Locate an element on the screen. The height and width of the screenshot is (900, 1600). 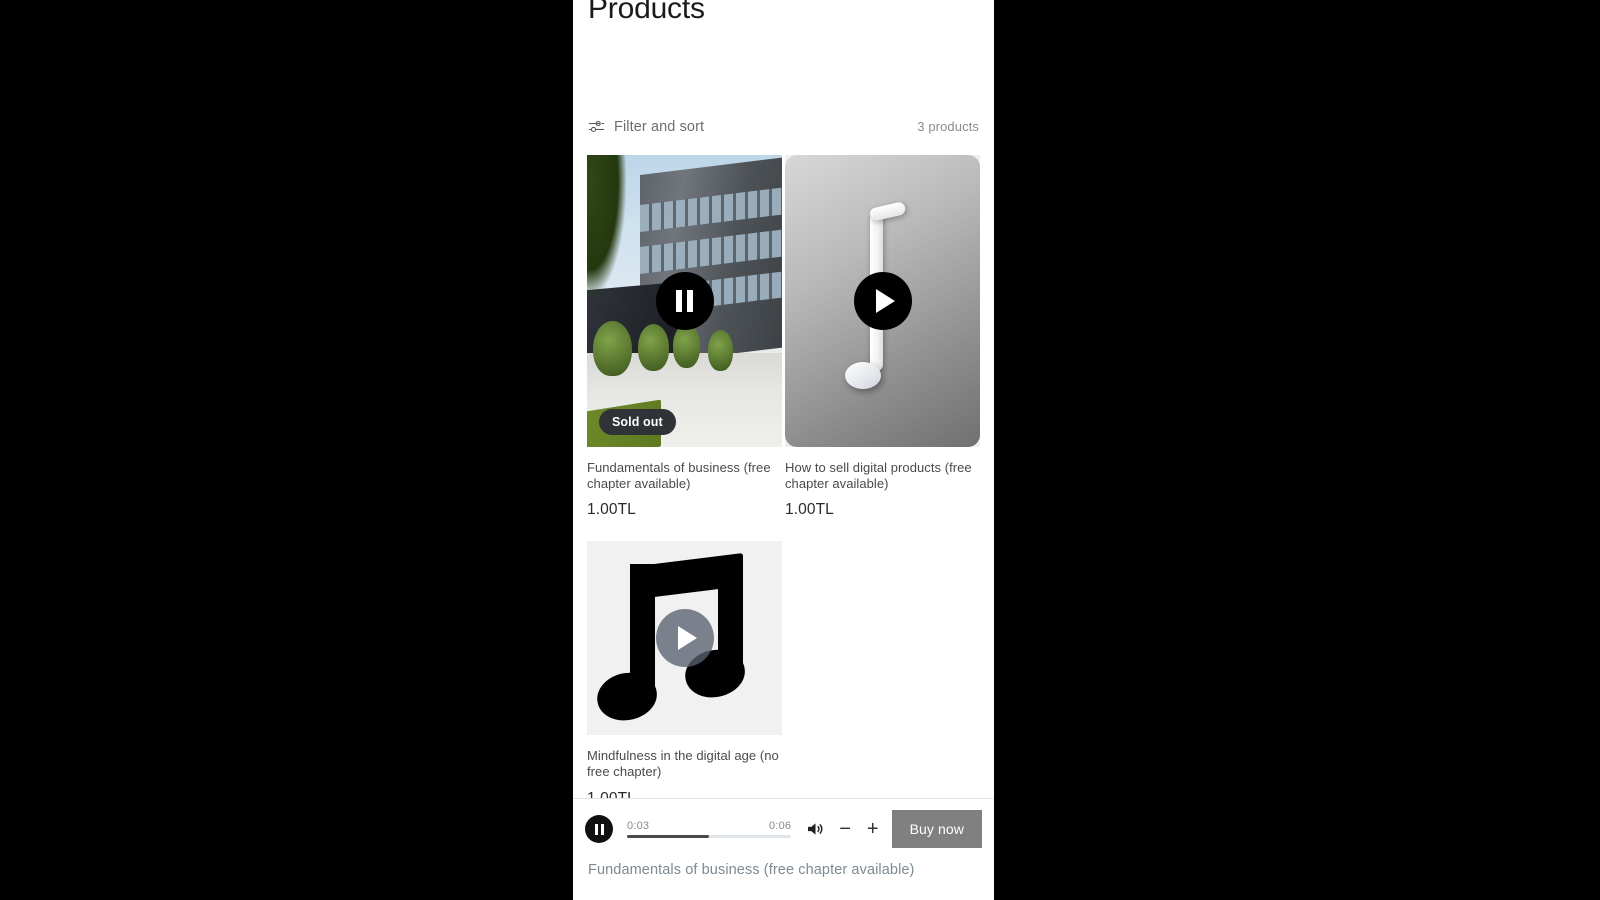
player-timestamps: 0:03 0:06 is located at coordinates (709, 826).